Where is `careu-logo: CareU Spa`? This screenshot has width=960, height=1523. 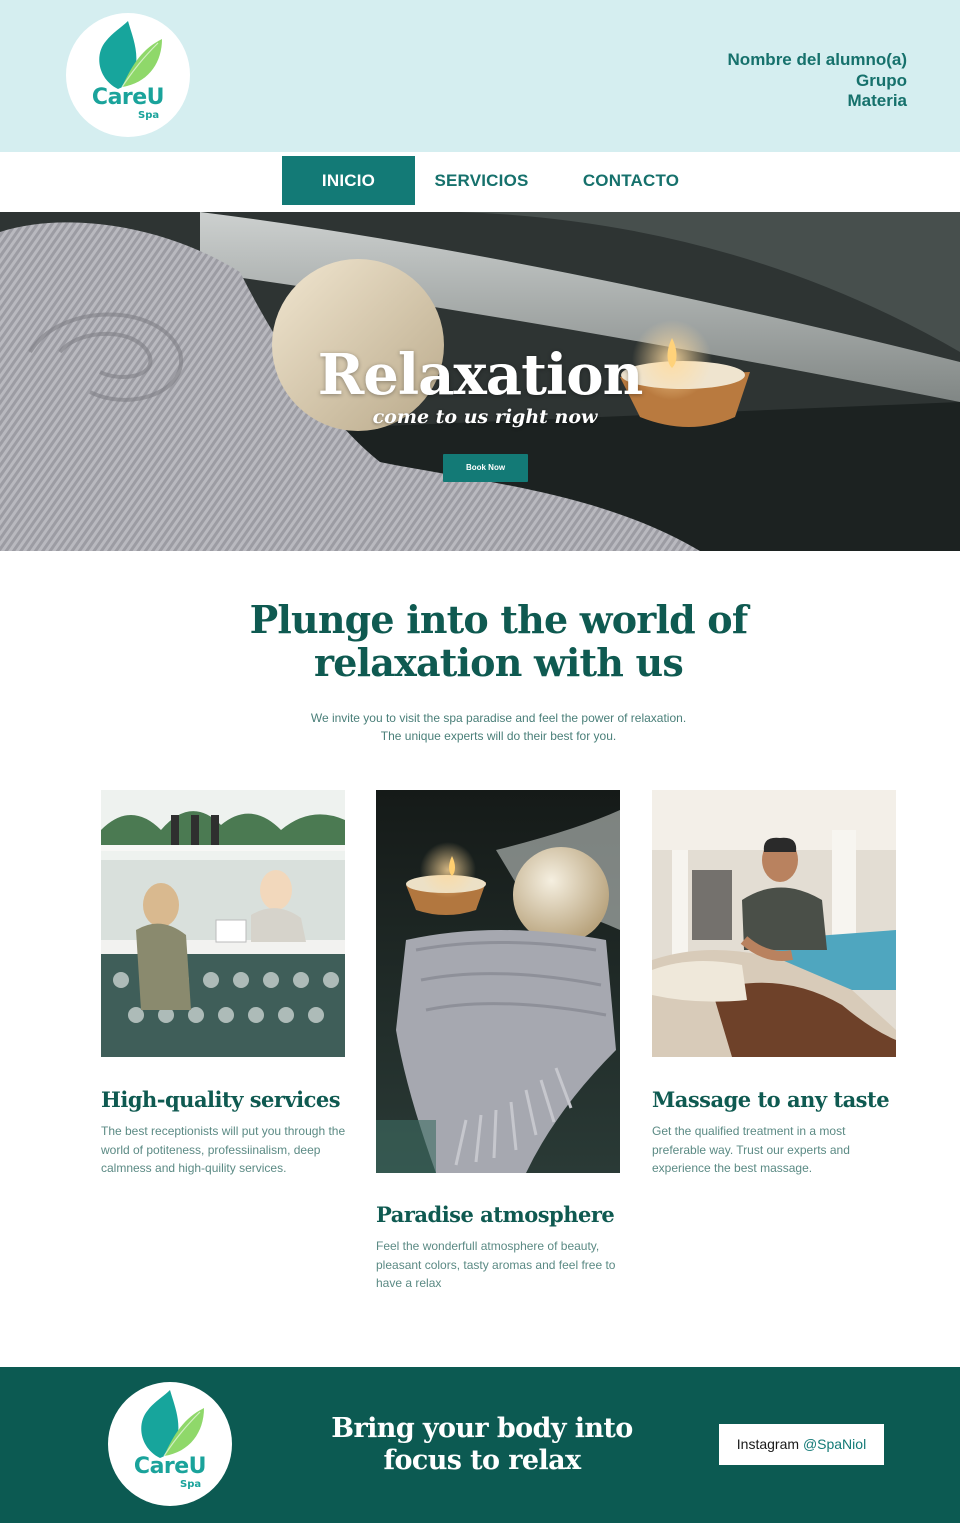 careu-logo: CareU Spa is located at coordinates (128, 75).